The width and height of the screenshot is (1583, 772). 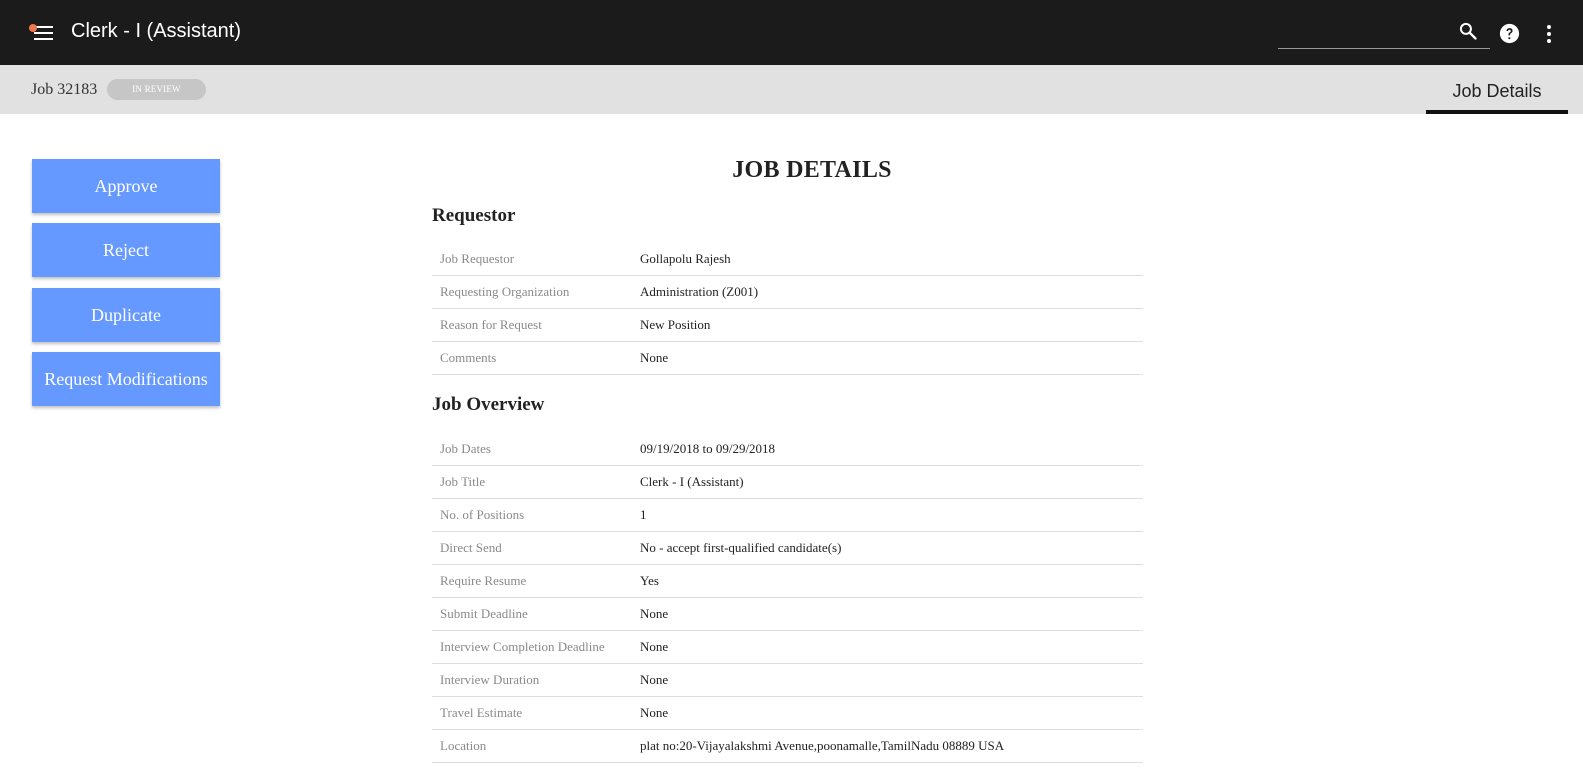 I want to click on tab-job-details: Job Details, so click(x=1497, y=89).